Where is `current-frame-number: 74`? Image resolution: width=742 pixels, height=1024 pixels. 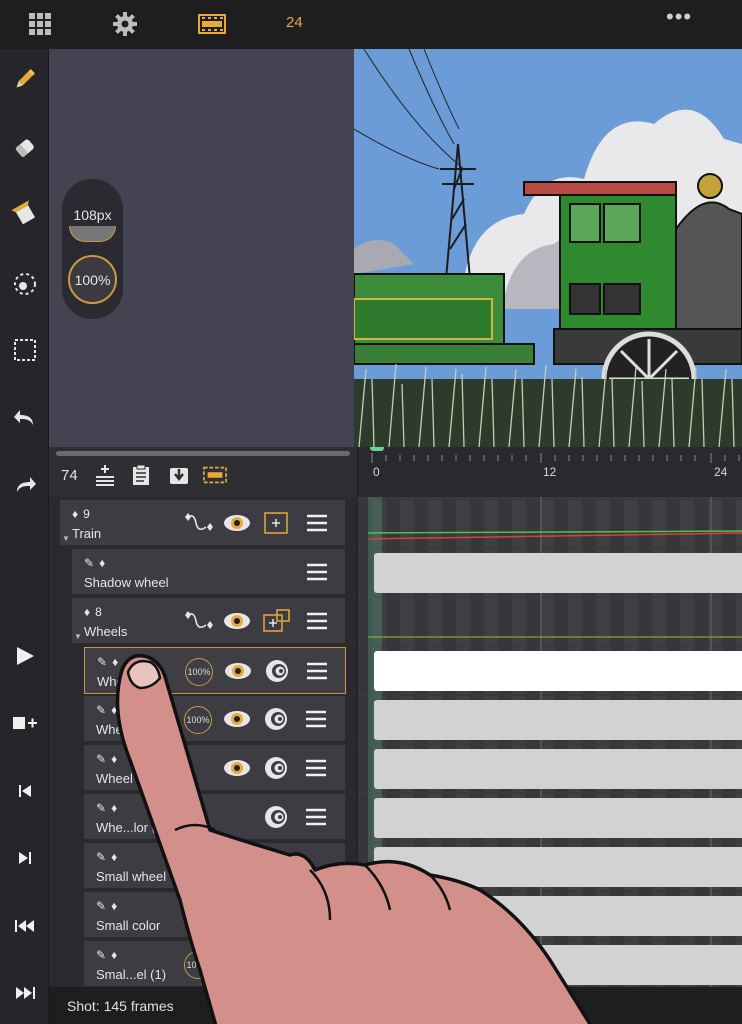
current-frame-number: 74 is located at coordinates (69, 475).